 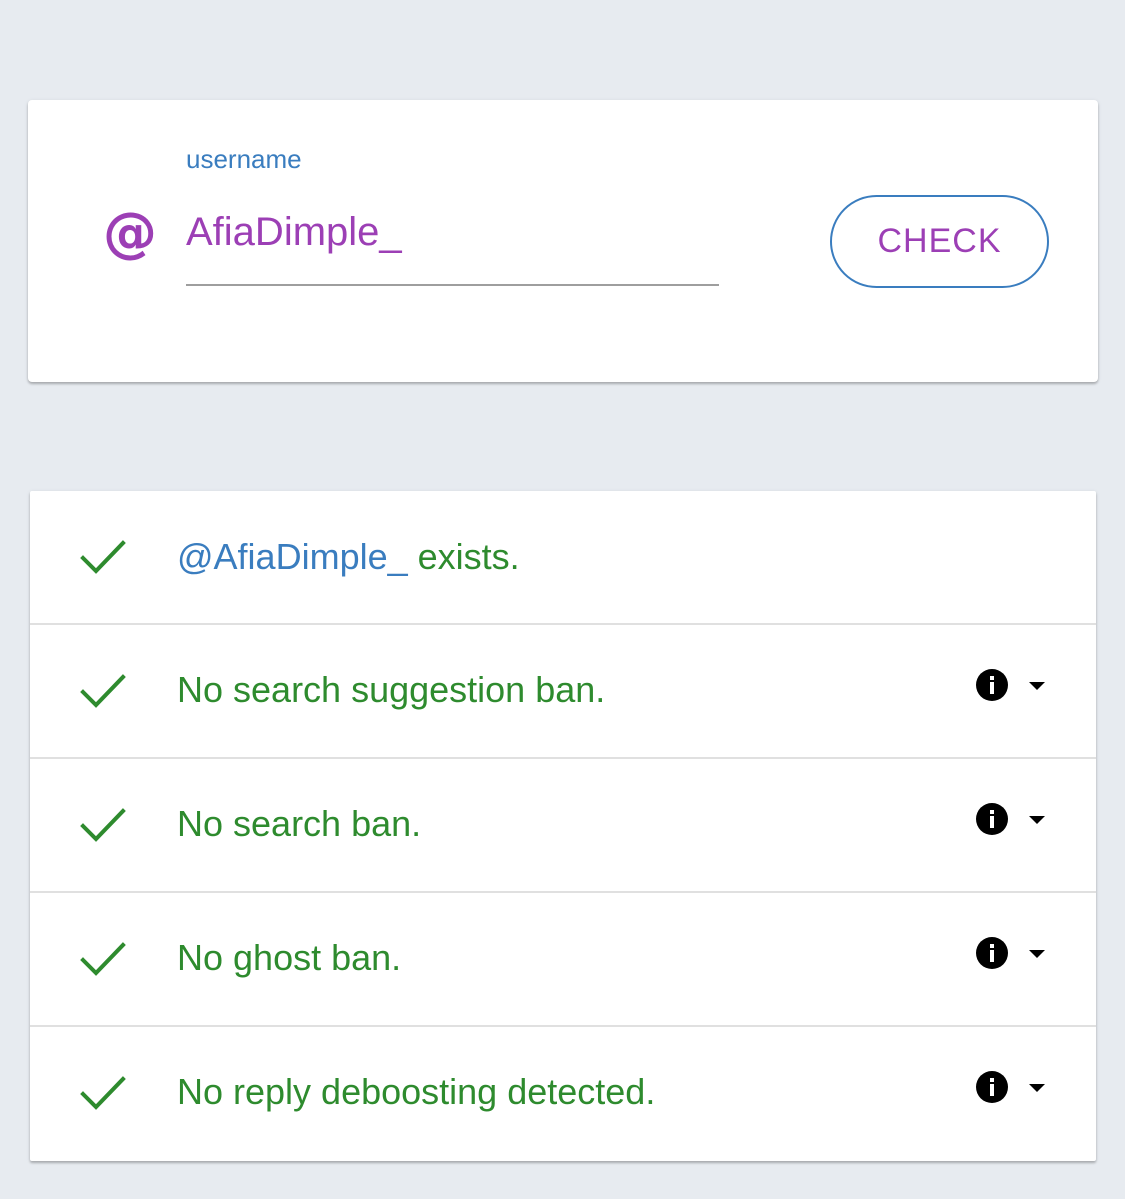 I want to click on exists-suffix: exists., so click(x=468, y=556).